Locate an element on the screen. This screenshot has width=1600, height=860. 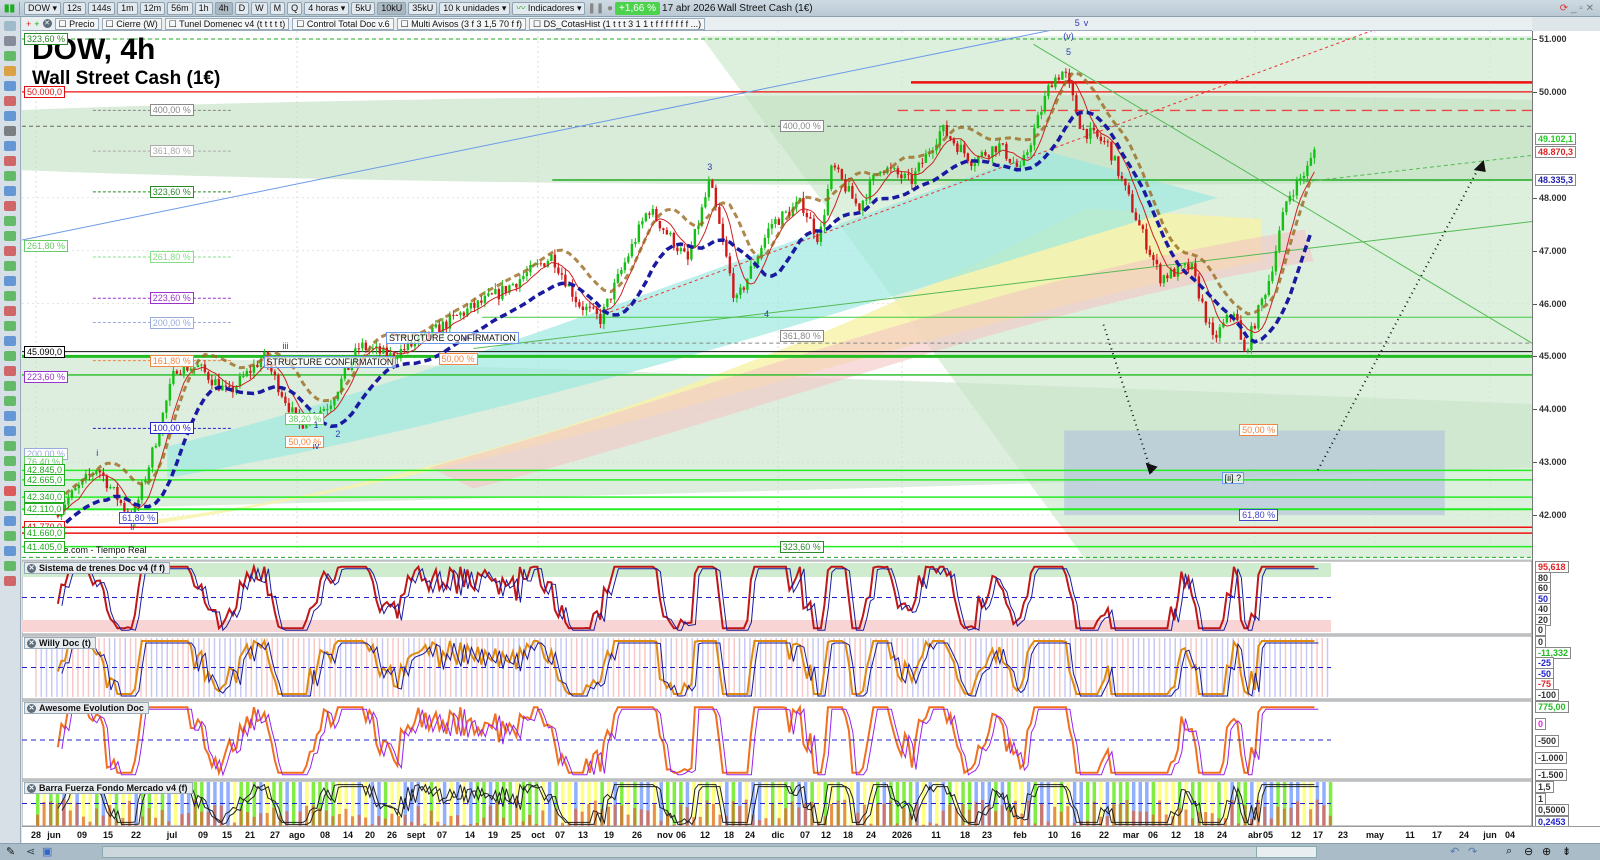
panel-title: ✕ Awesome Evolution Doc is located at coordinates (86, 708).